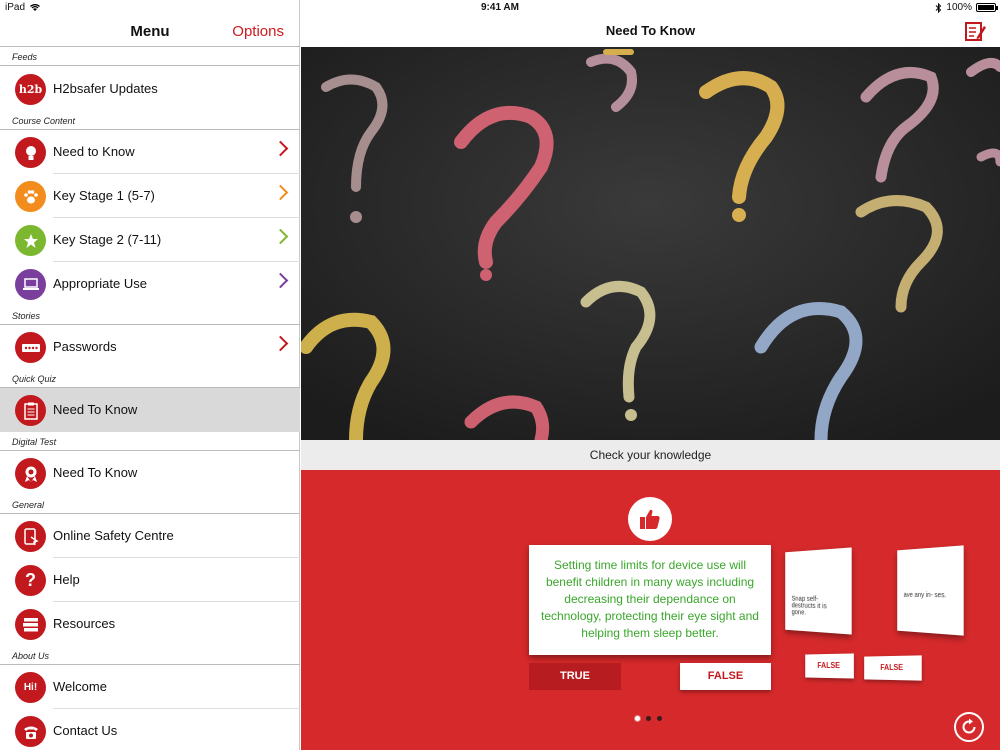  Describe the element at coordinates (150, 624) in the screenshot. I see `sidebar-item-resources: Resources` at that location.